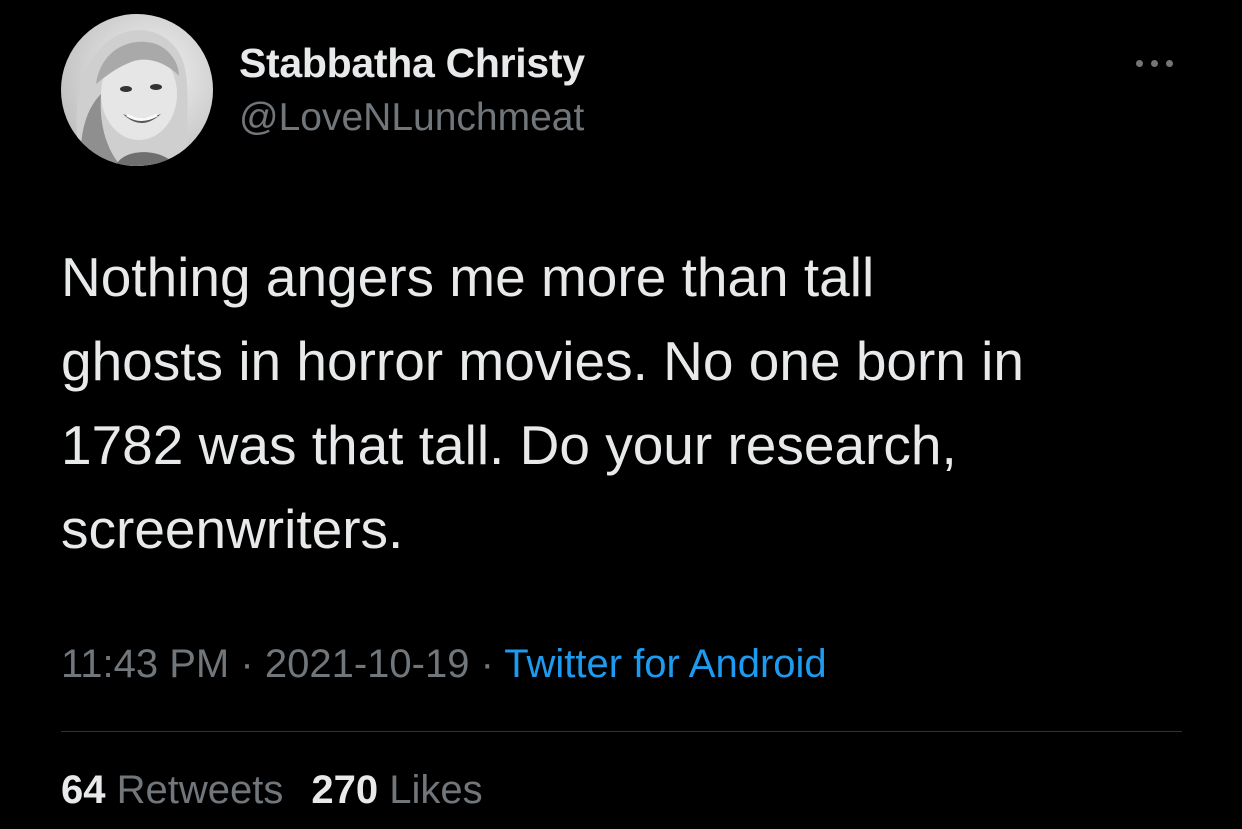 The image size is (1242, 829). What do you see at coordinates (665, 664) in the screenshot?
I see `tweet-source-link: Twitter for Android` at bounding box center [665, 664].